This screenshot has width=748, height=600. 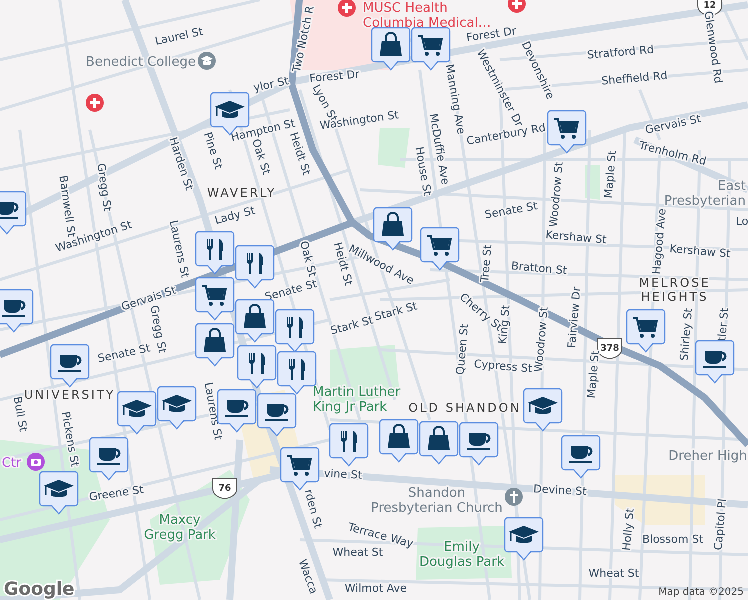 What do you see at coordinates (357, 400) in the screenshot?
I see `park-label: Martin Luther King Jr Park` at bounding box center [357, 400].